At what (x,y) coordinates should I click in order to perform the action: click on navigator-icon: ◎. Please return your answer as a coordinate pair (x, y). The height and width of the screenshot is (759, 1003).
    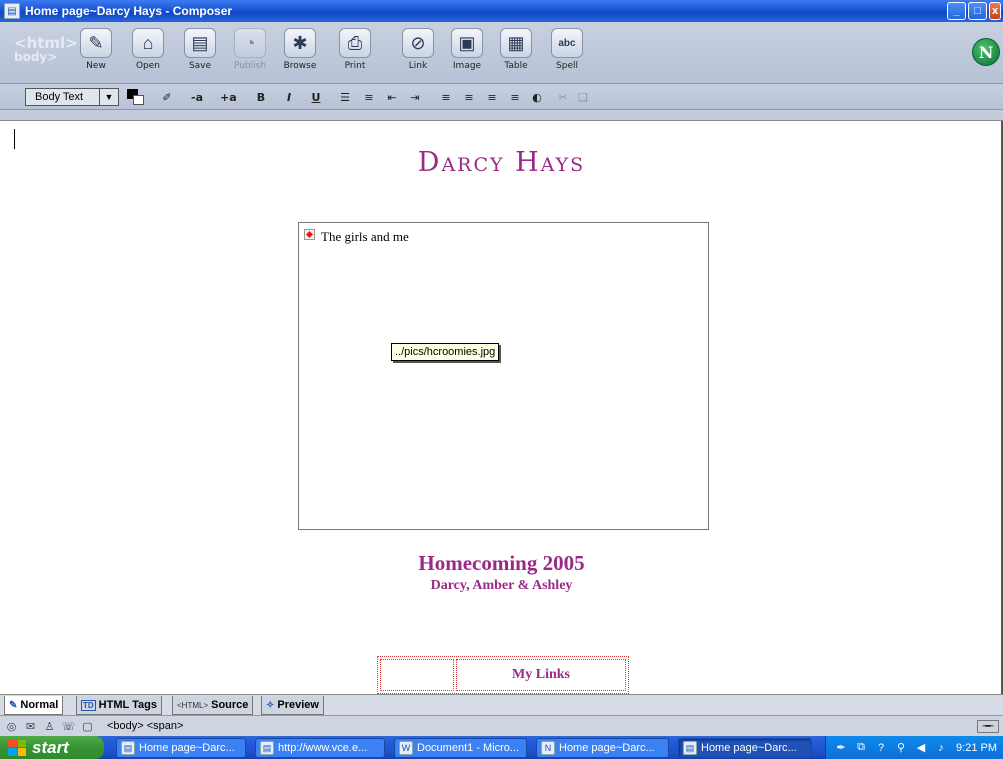
    Looking at the image, I should click on (11, 726).